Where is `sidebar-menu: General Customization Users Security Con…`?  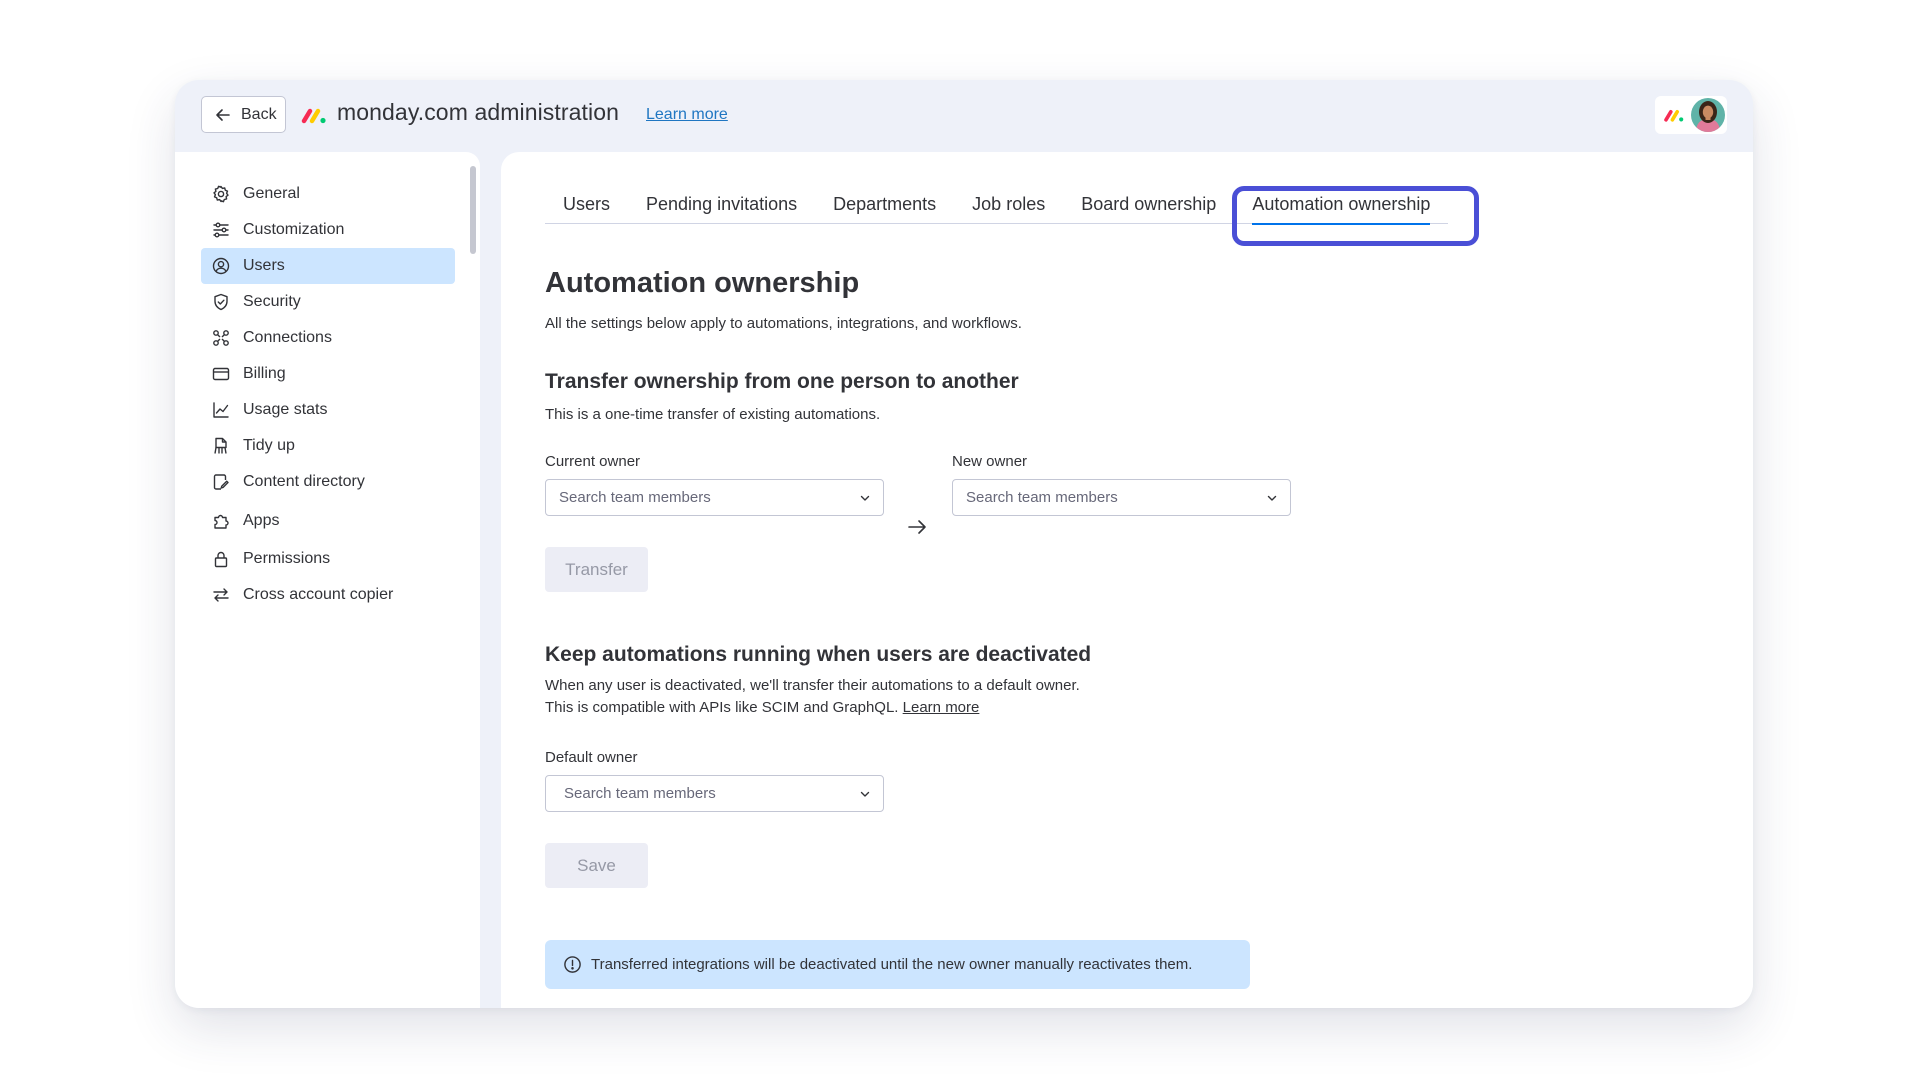
sidebar-menu: General Customization Users Security Con… is located at coordinates (328, 394).